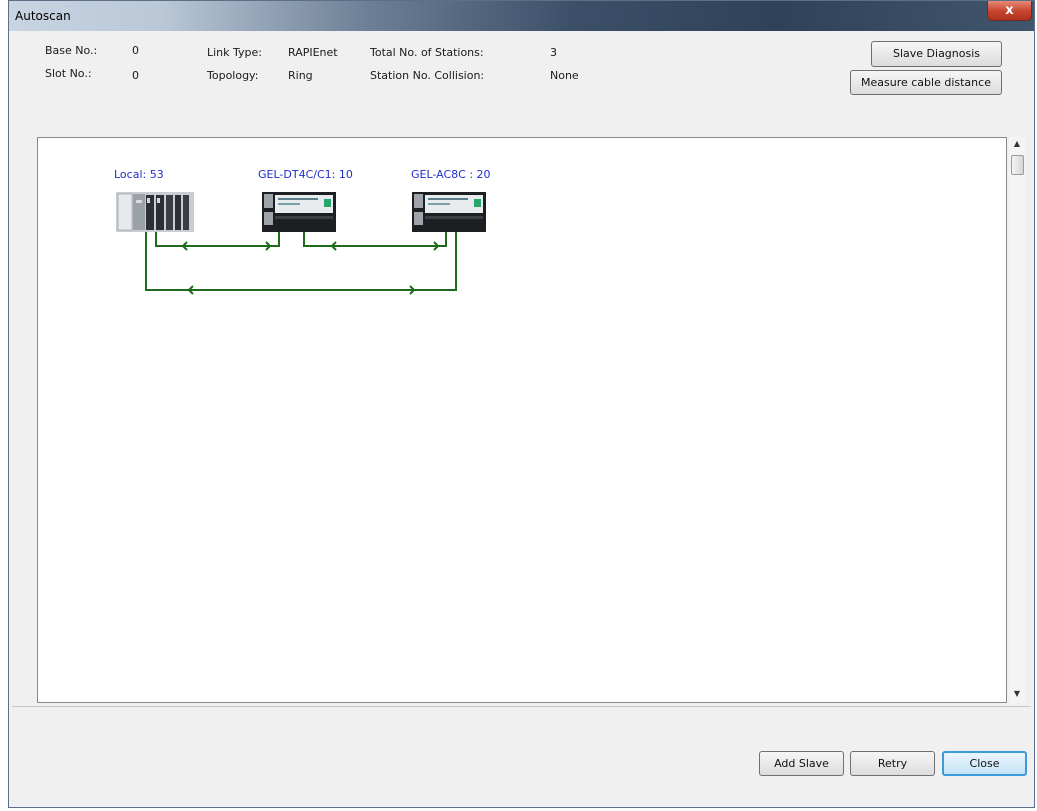  Describe the element at coordinates (521, 16) in the screenshot. I see `title-bar: Autoscan x` at that location.